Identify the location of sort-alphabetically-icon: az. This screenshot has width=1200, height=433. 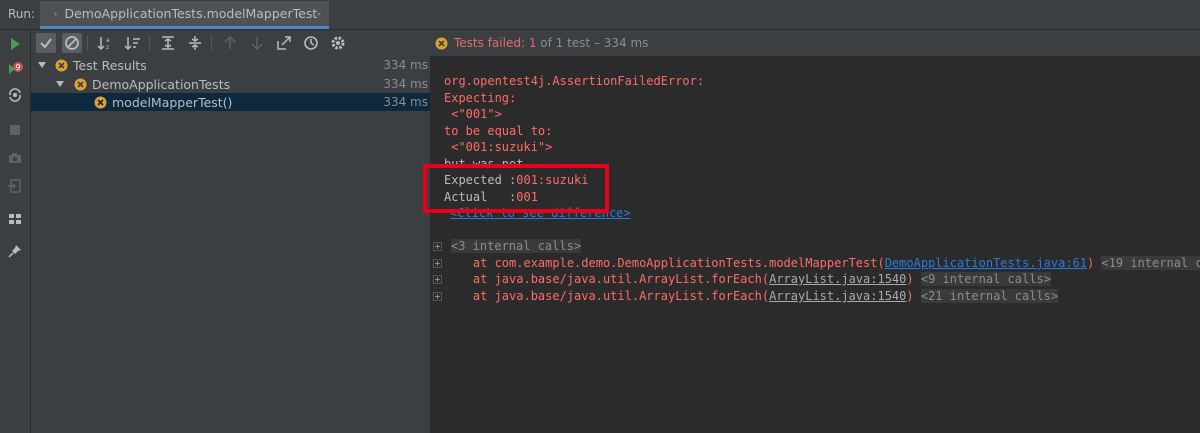
(106, 43).